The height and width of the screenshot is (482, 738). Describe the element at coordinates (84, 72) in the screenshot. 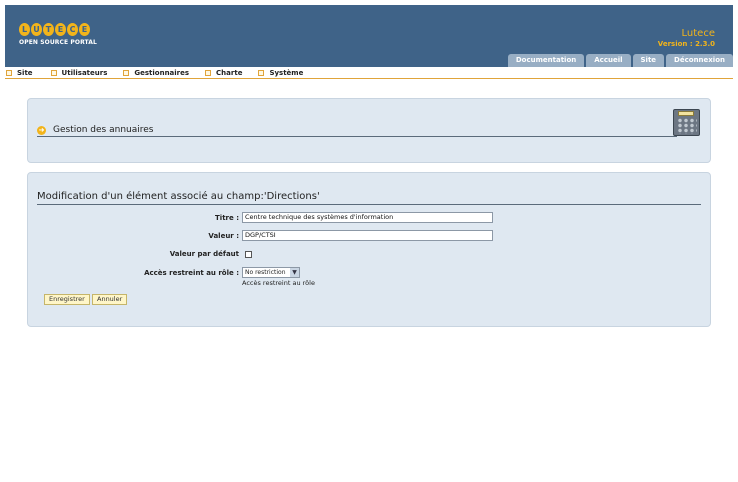

I see `menu-item-label: Utilisateurs` at that location.